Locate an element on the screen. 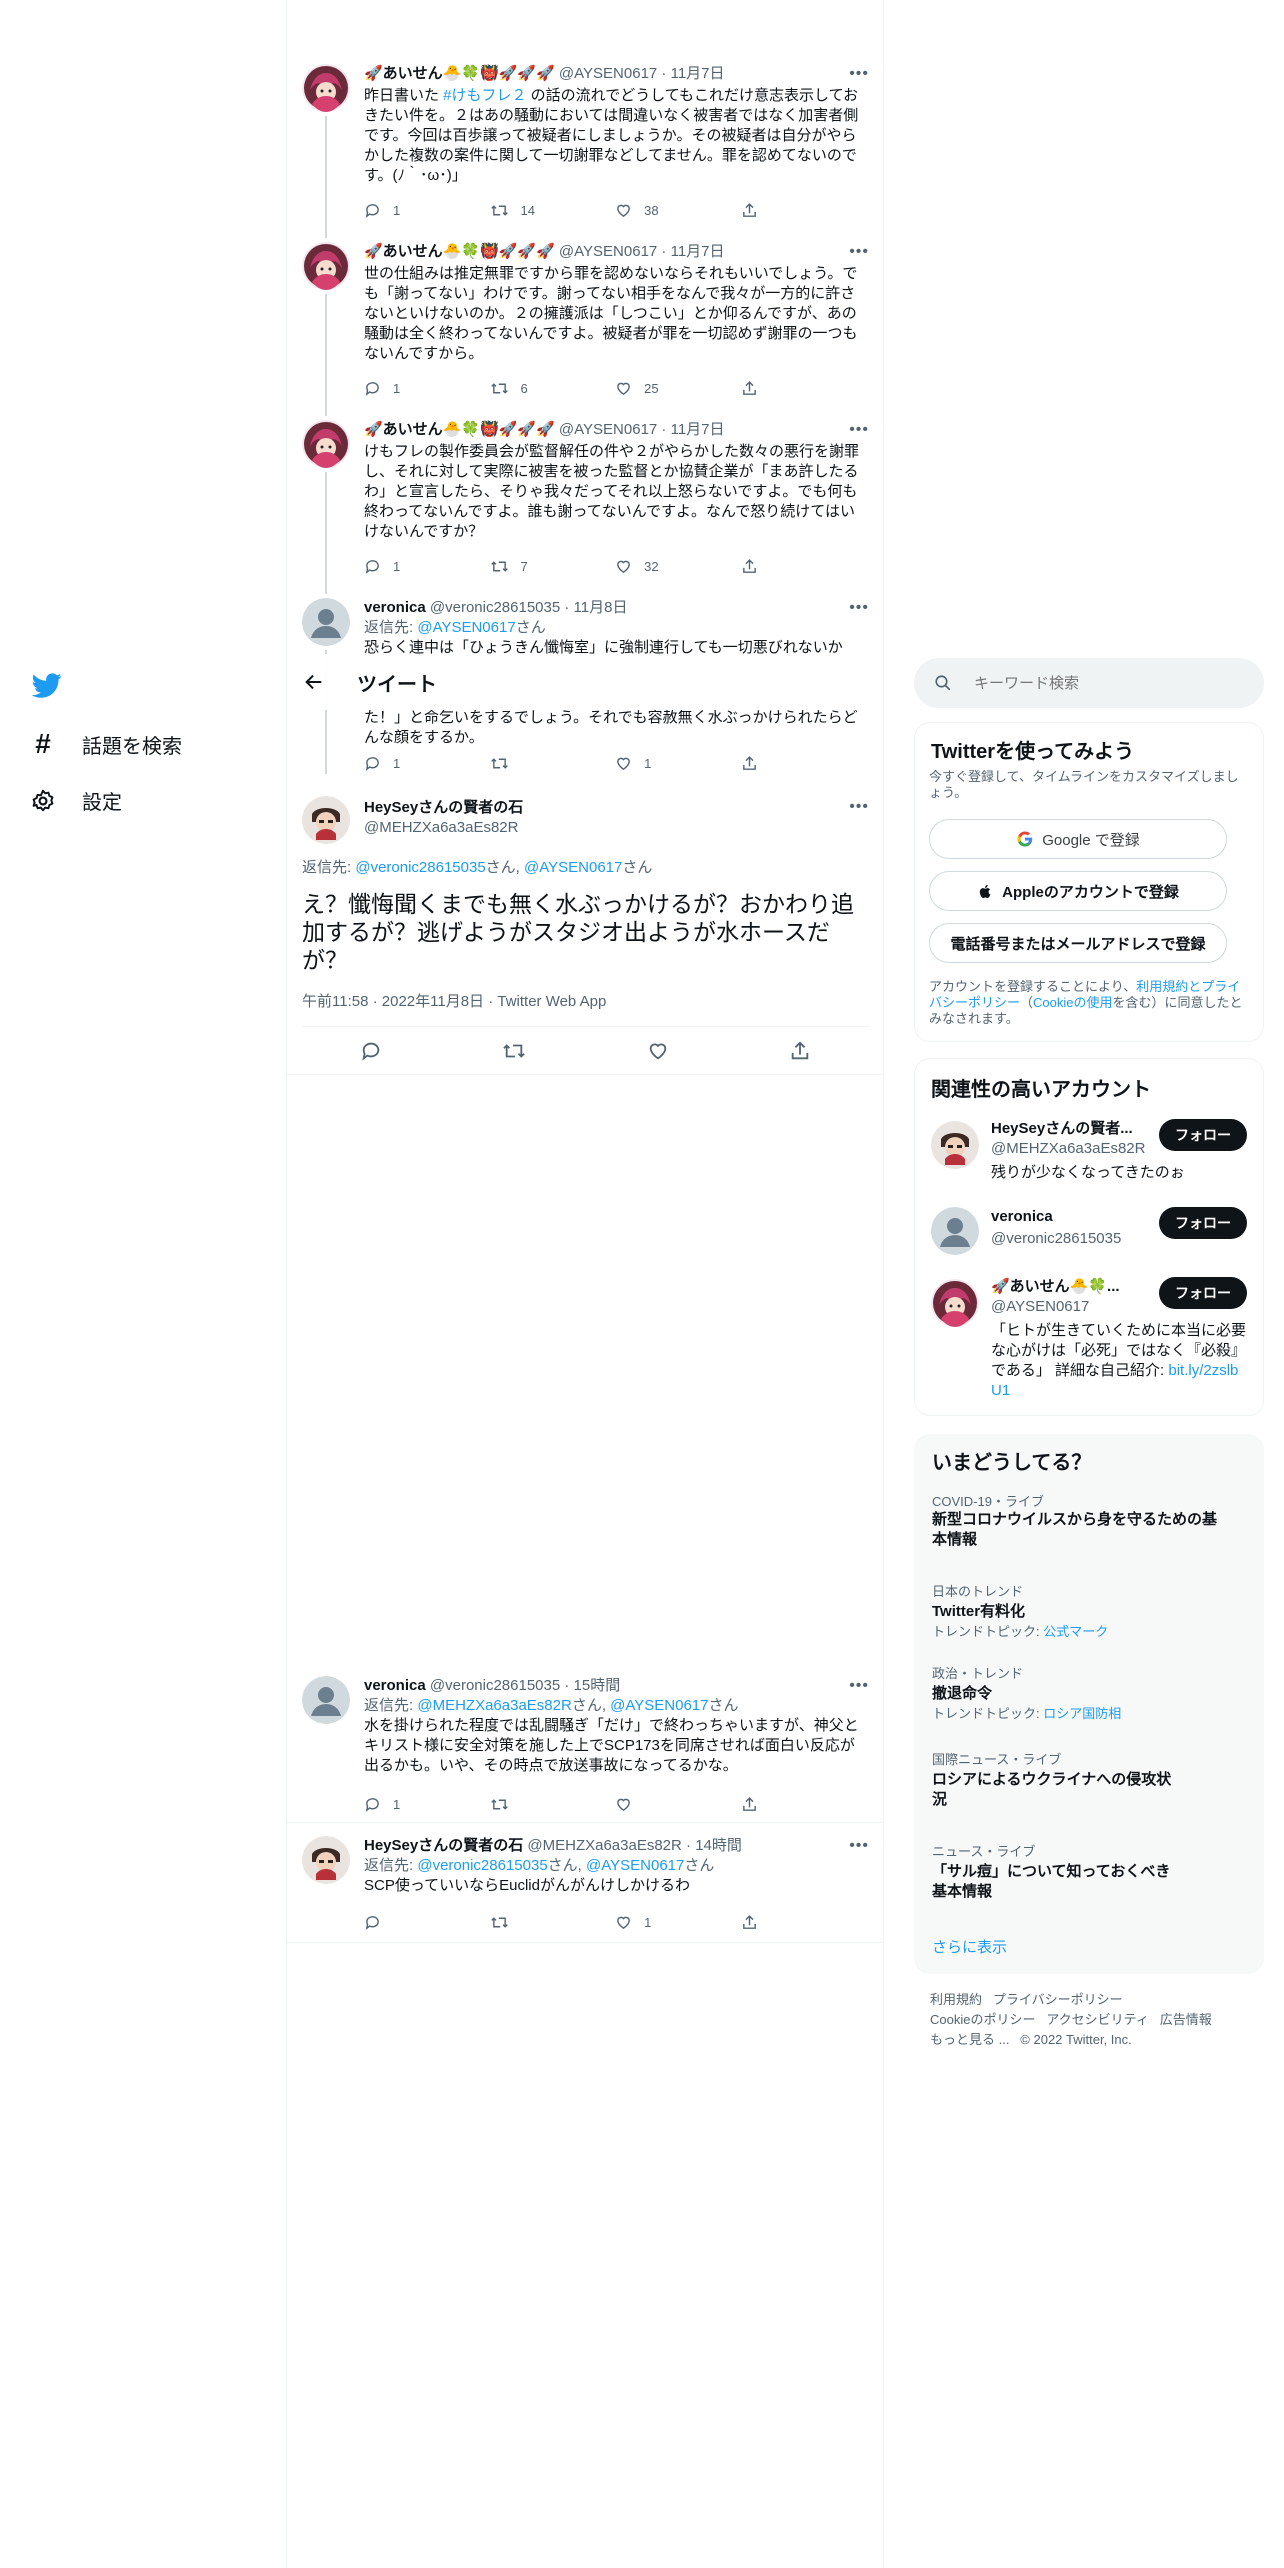 The height and width of the screenshot is (2568, 1284). hashtag-link: #けもフレ２ is located at coordinates (484, 95).